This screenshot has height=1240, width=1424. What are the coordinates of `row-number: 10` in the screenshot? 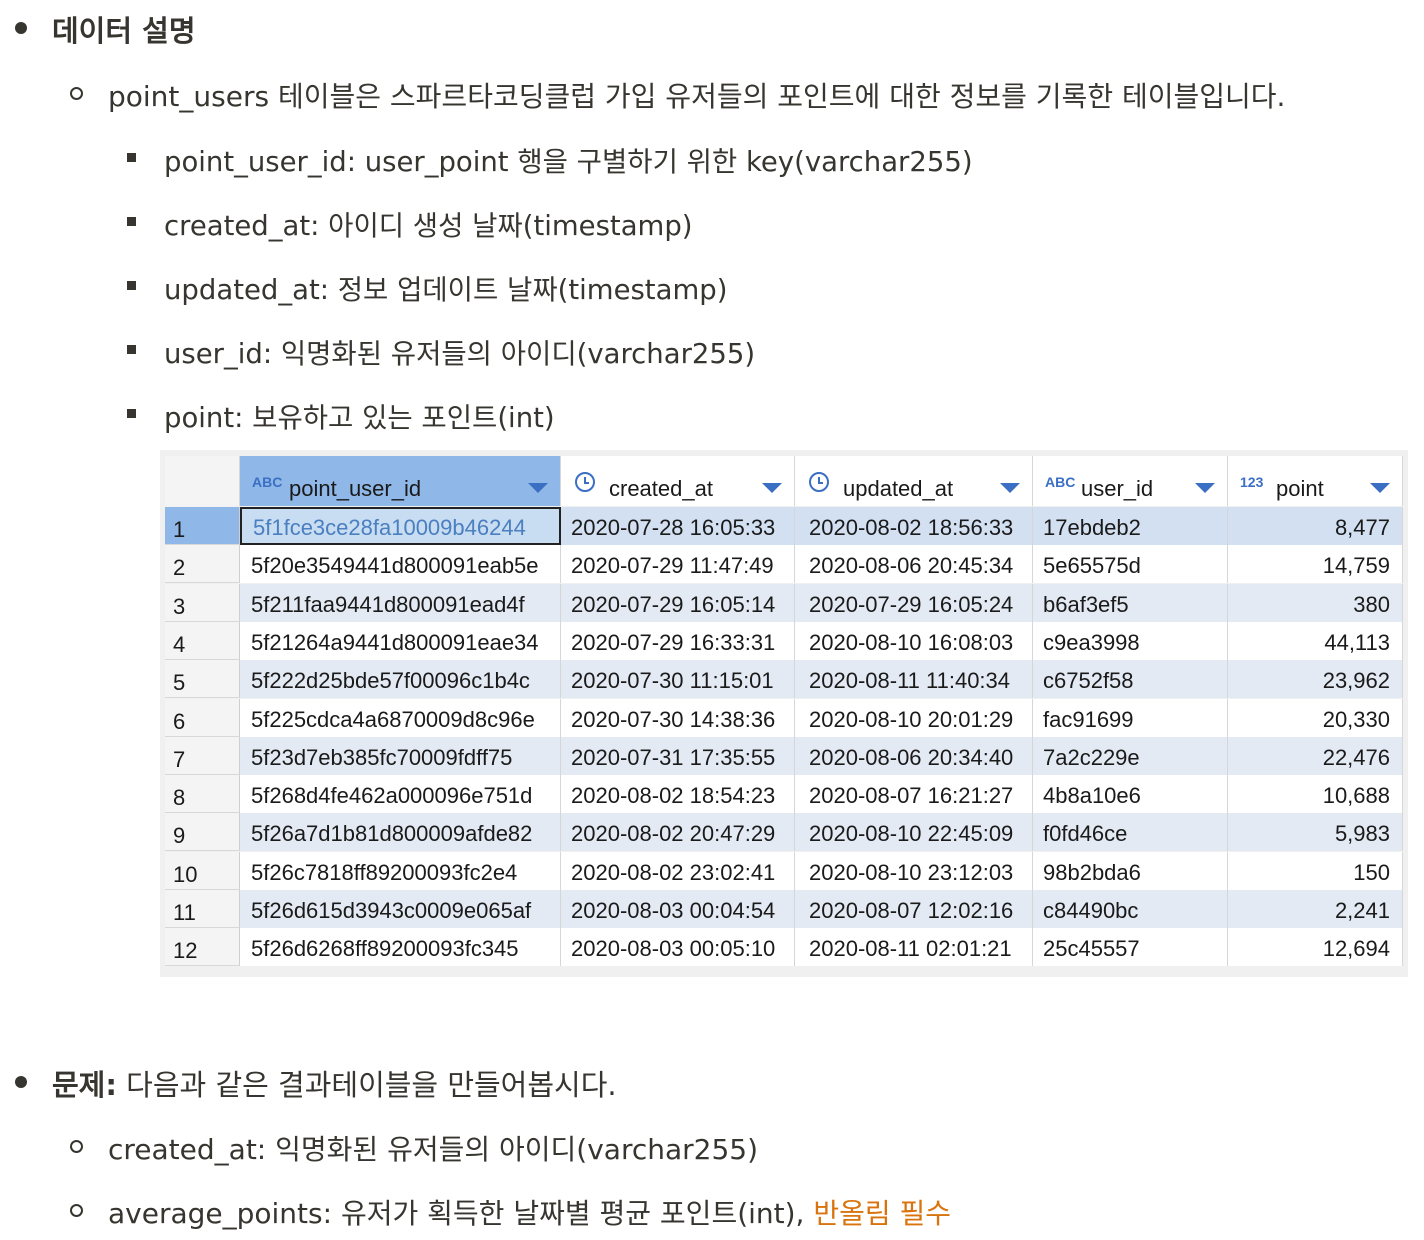 It's located at (202, 870).